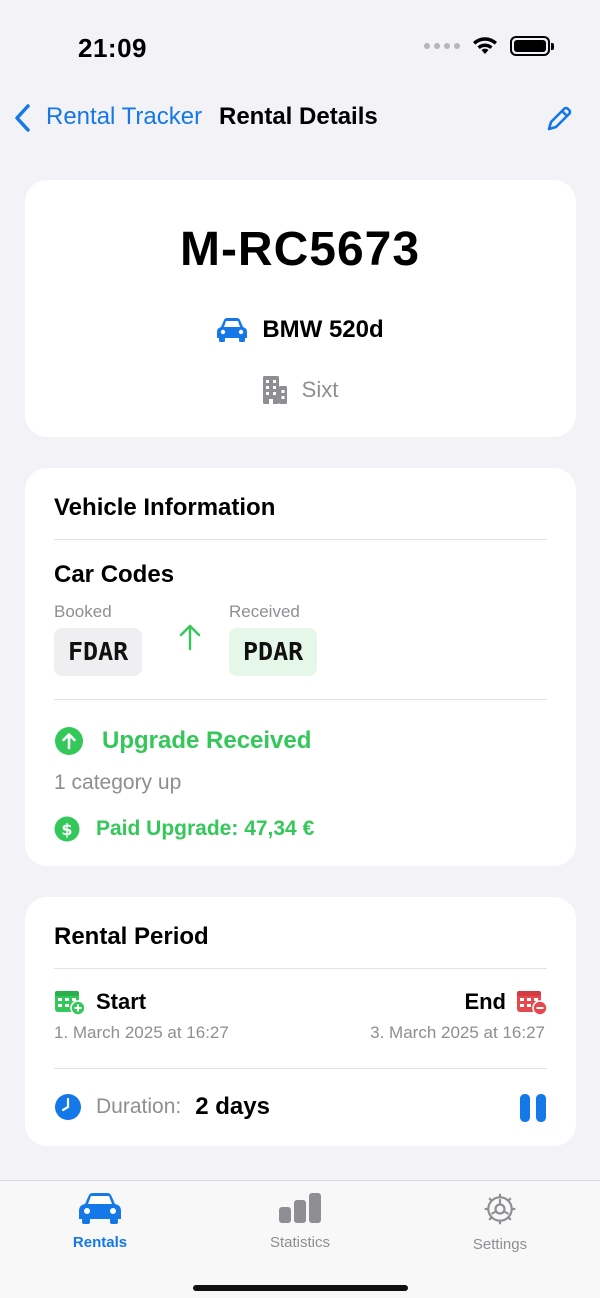 Image resolution: width=600 pixels, height=1298 pixels. Describe the element at coordinates (207, 740) in the screenshot. I see `upgrade-title: Upgrade Received` at that location.